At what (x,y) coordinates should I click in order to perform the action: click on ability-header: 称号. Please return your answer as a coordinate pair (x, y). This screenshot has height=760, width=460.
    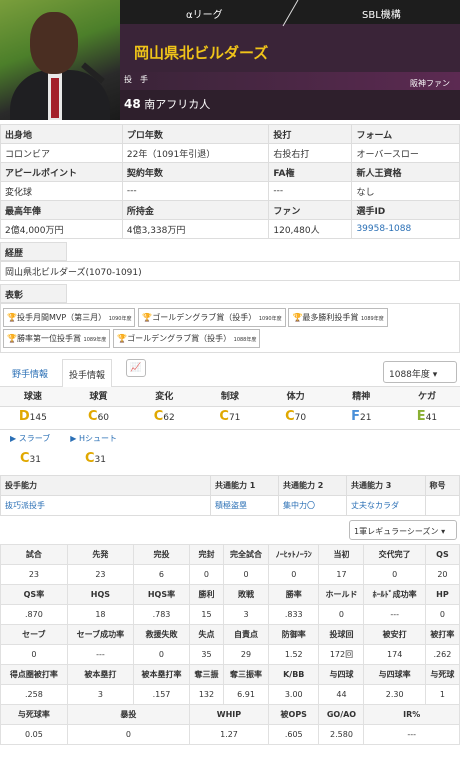
    Looking at the image, I should click on (442, 485).